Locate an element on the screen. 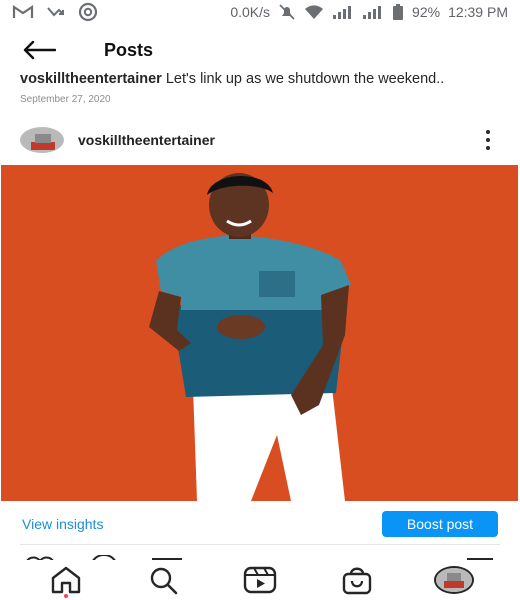 This screenshot has width=520, height=600. chrome-icon is located at coordinates (88, 12).